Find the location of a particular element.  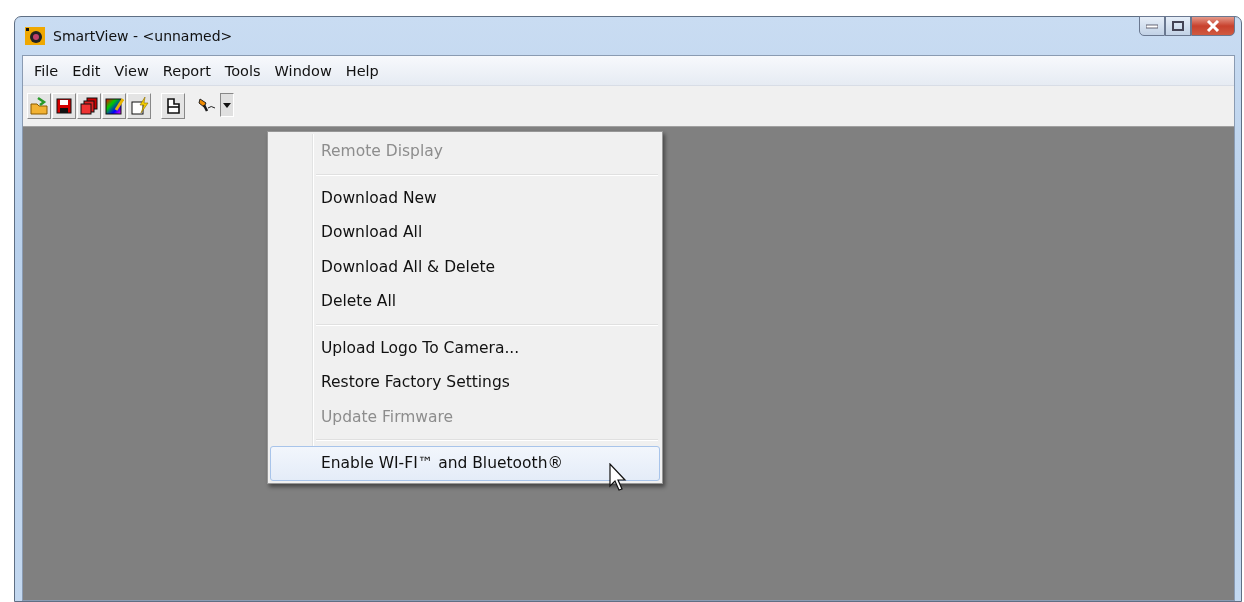

close-button is located at coordinates (1213, 26).